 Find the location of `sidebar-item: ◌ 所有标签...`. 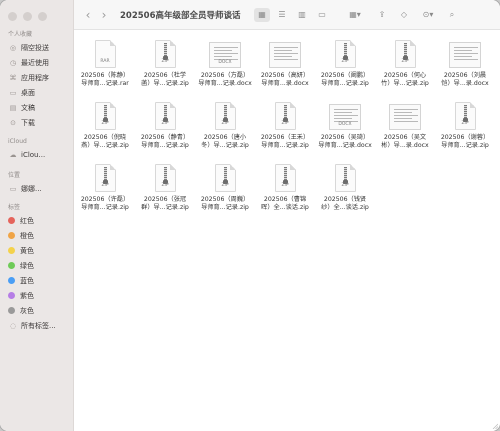

sidebar-item: ◌ 所有标签... is located at coordinates (37, 325).